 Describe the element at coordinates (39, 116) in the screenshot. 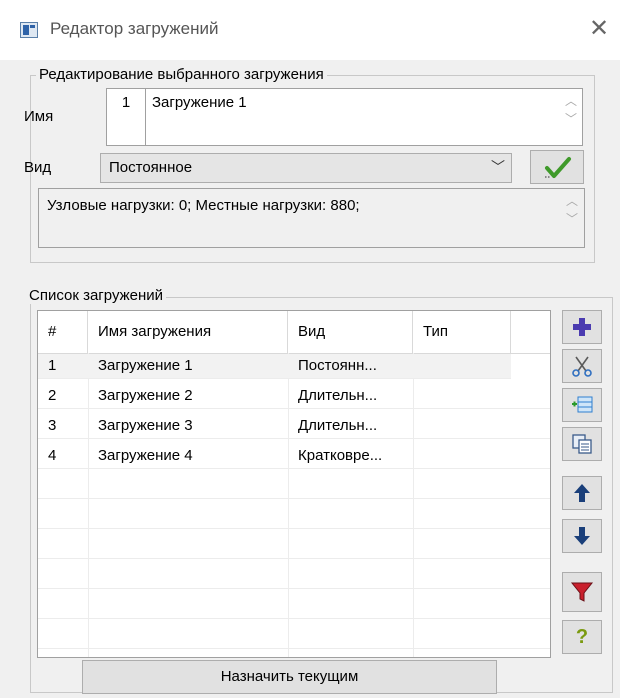

I see `name-label: Имя` at that location.